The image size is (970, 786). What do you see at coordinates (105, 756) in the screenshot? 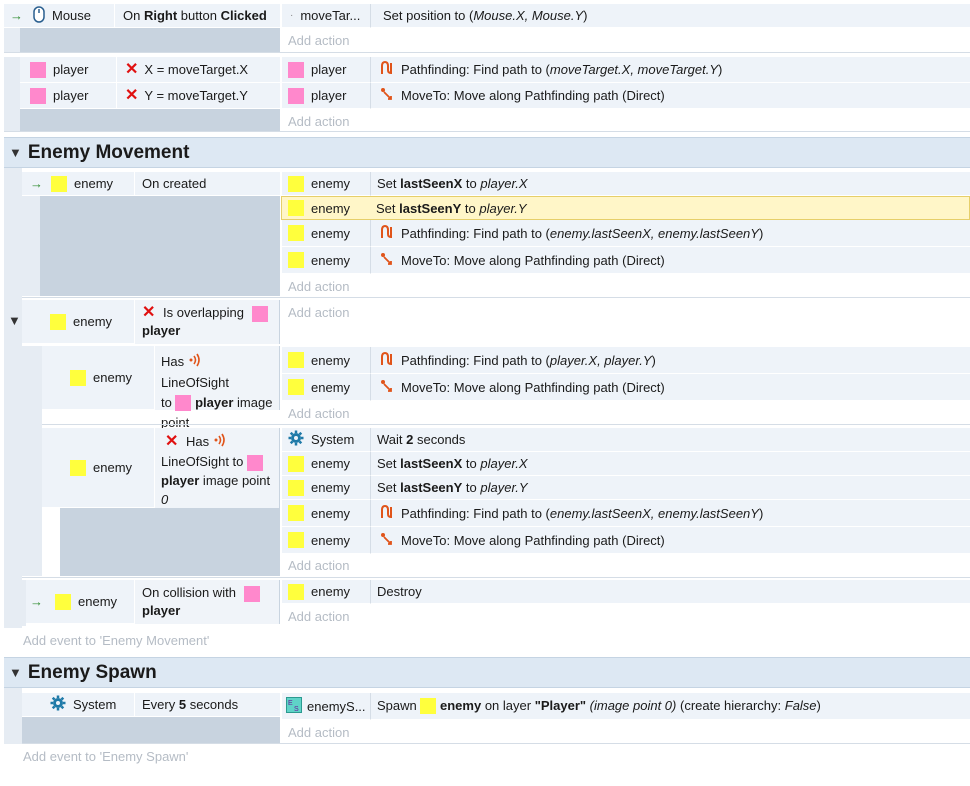
I see `add-event-link: Add event to 'Enemy Spawn'` at bounding box center [105, 756].